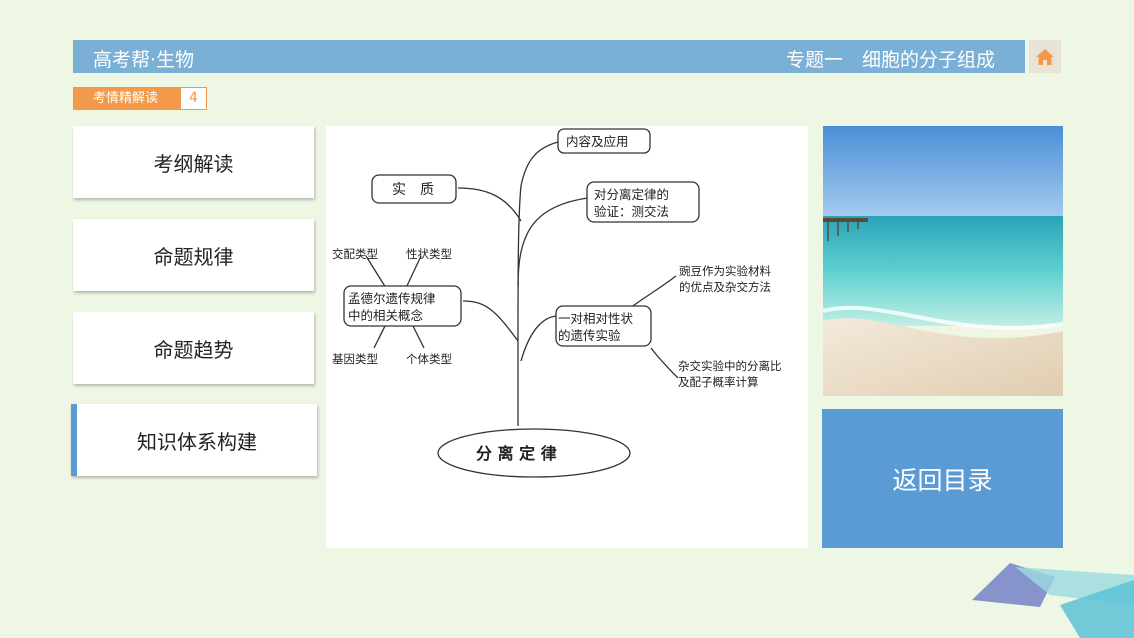 The image size is (1134, 638). I want to click on map-node-concepts-1: 孟德尔遗传规律, so click(392, 298).